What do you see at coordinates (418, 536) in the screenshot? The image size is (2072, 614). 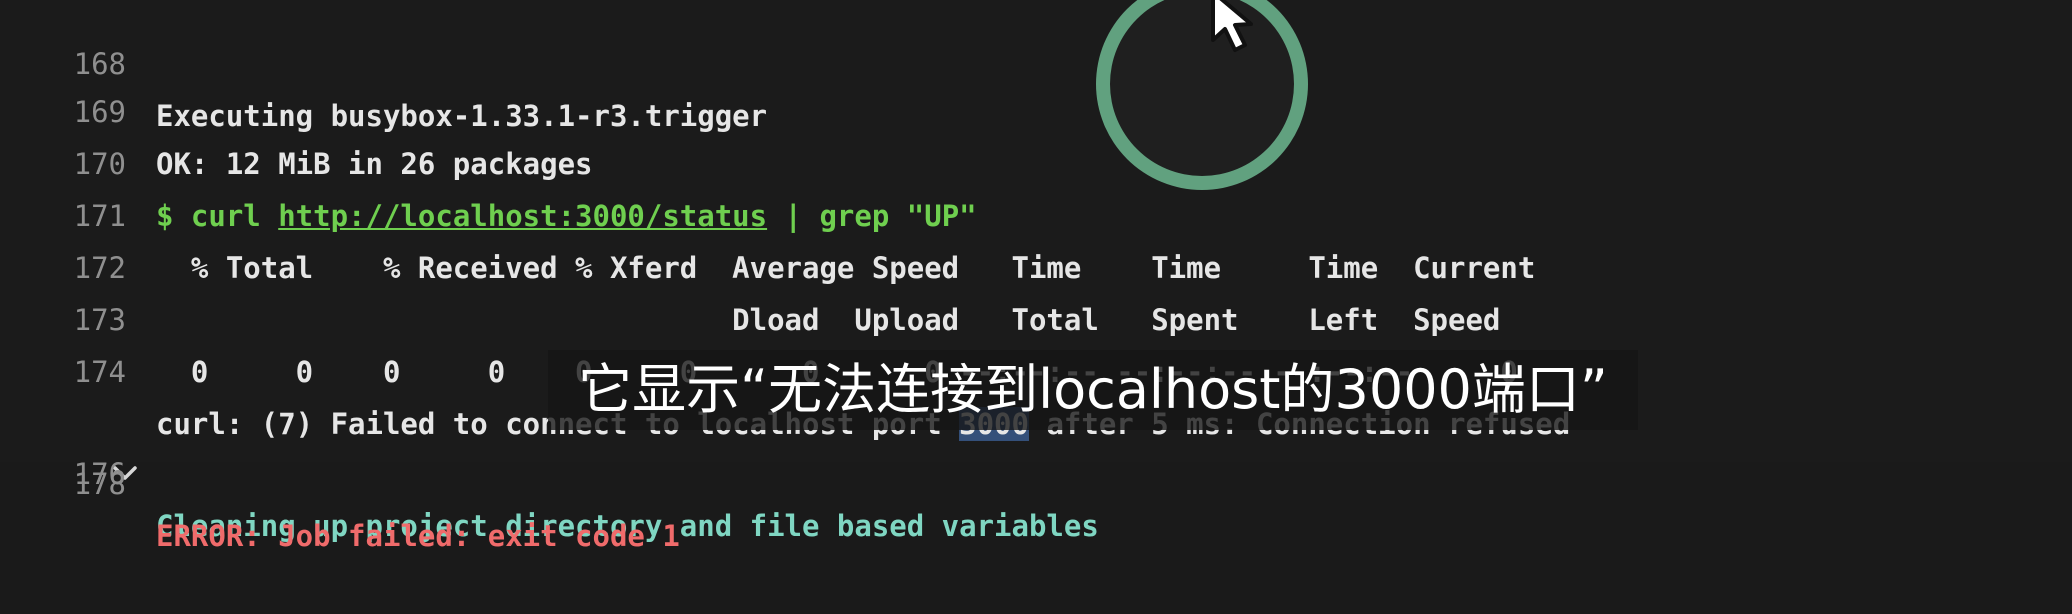 I see `error-text: ERROR: Job failed: exit code 1` at bounding box center [418, 536].